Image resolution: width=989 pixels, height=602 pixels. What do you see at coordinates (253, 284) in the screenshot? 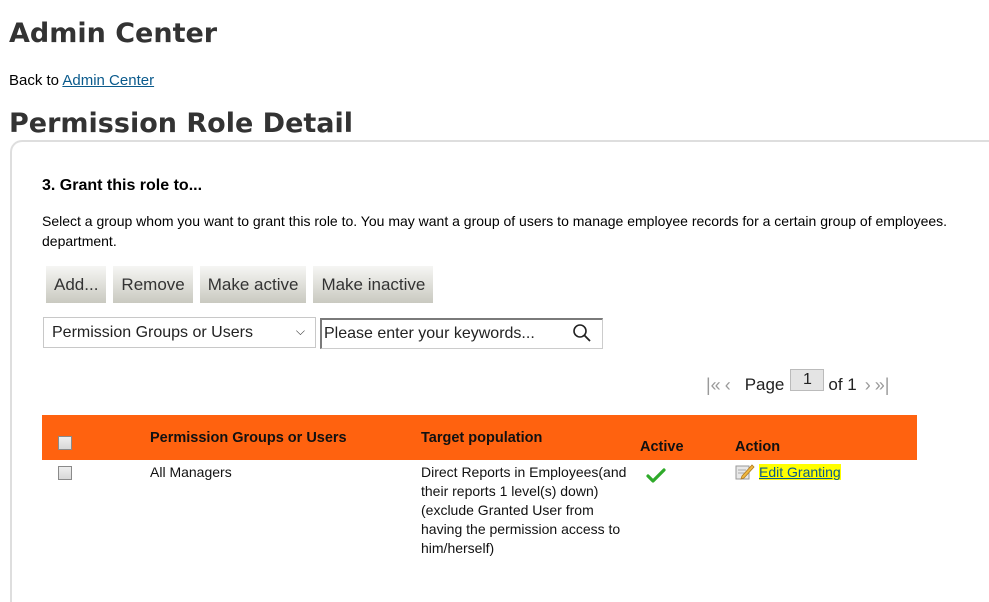
I see `make-active-button: Make active` at bounding box center [253, 284].